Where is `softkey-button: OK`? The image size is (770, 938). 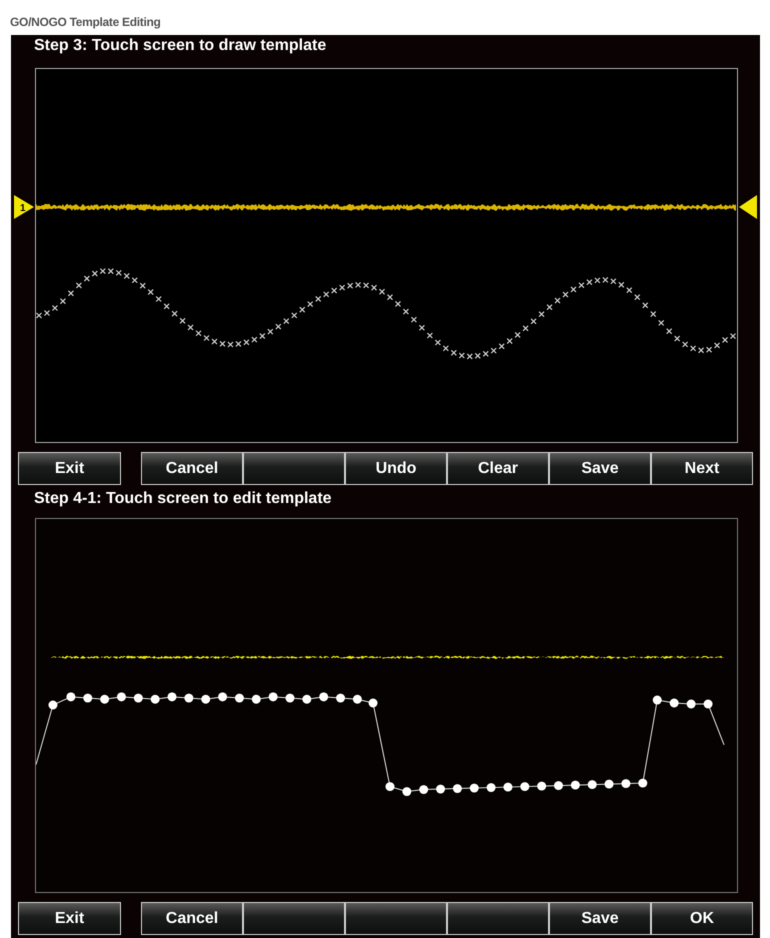
softkey-button: OK is located at coordinates (702, 918).